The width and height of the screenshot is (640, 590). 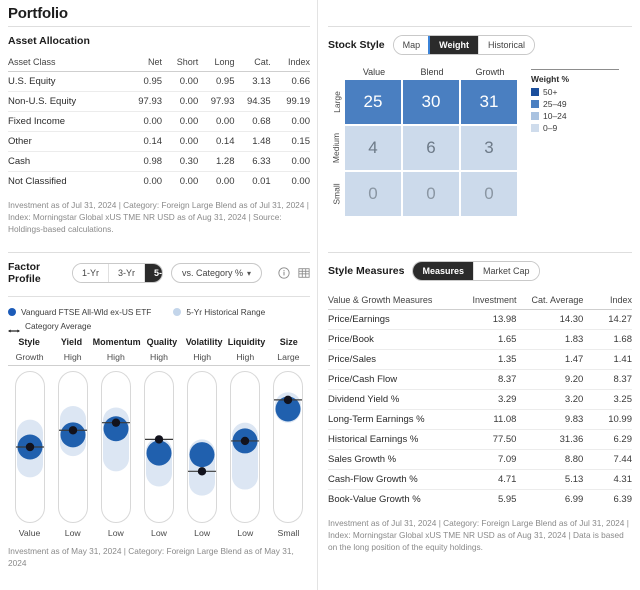 What do you see at coordinates (153, 273) in the screenshot?
I see `tab-5yr: 5-Yr` at bounding box center [153, 273].